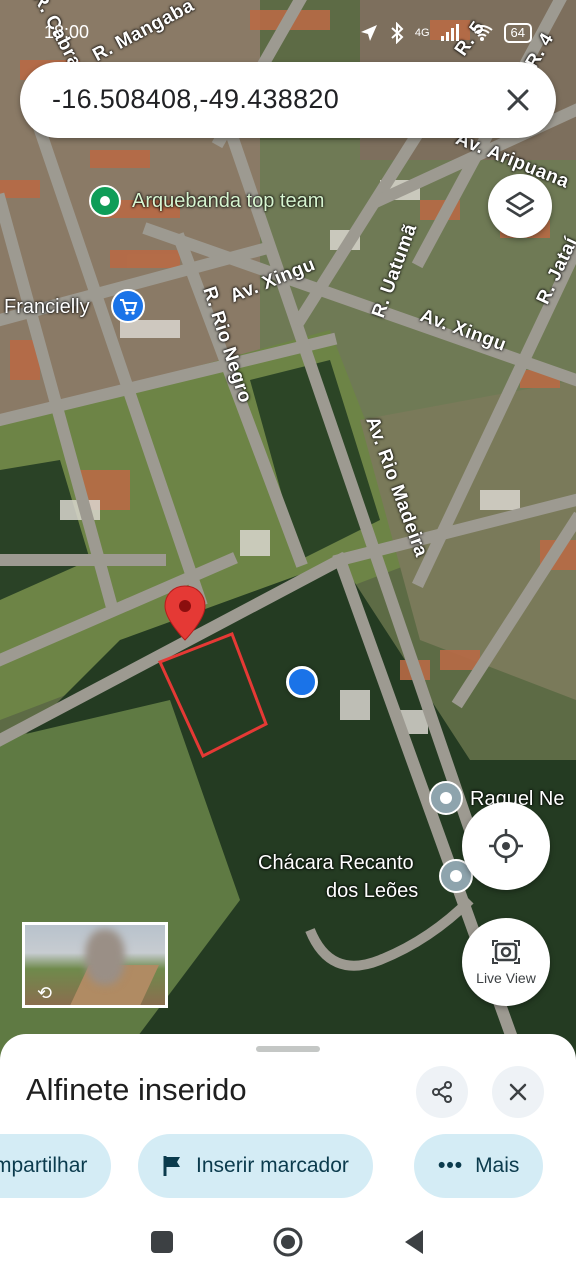  What do you see at coordinates (517, 33) in the screenshot?
I see `battery-icon: 64` at bounding box center [517, 33].